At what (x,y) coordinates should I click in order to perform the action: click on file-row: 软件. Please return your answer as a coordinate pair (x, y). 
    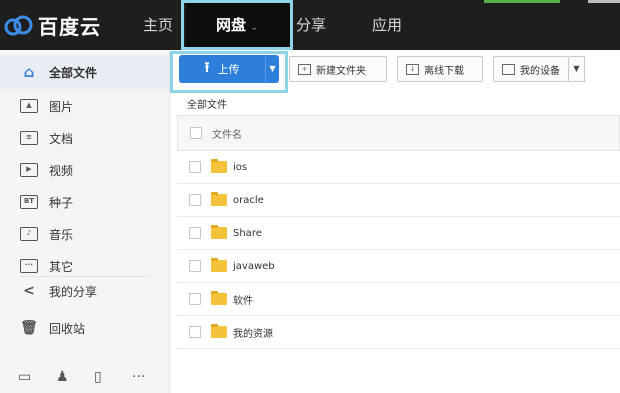
    Looking at the image, I should click on (398, 299).